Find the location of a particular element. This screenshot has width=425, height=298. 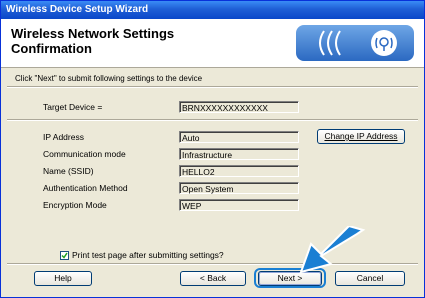

target-device-label: Target Device = is located at coordinates (73, 107).